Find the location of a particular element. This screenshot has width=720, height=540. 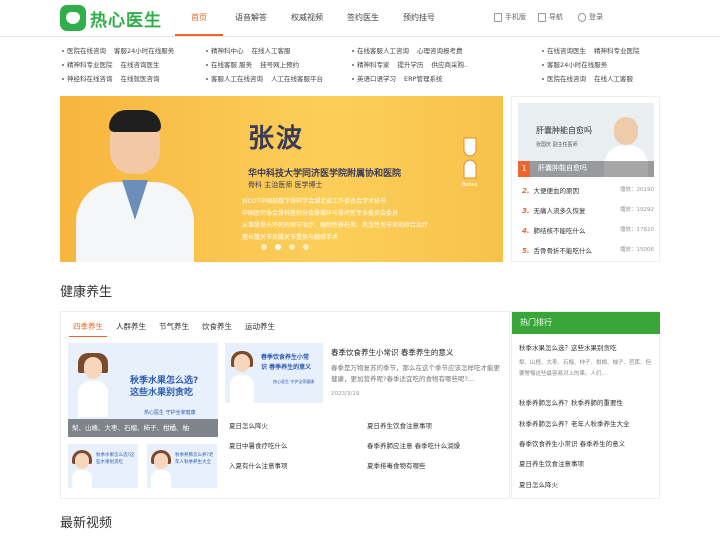

banner-hospital: 华中科技大学同济医学院附属协和医院 is located at coordinates (325, 174).